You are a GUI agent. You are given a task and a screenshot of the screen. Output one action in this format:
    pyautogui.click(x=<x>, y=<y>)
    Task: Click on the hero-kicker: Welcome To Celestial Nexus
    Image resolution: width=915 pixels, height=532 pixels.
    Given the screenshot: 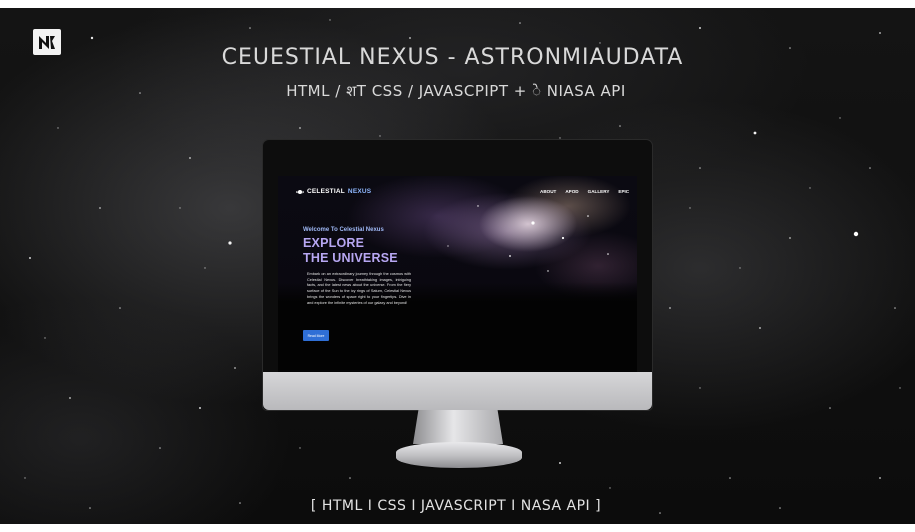 What is the action you would take?
    pyautogui.click(x=343, y=230)
    